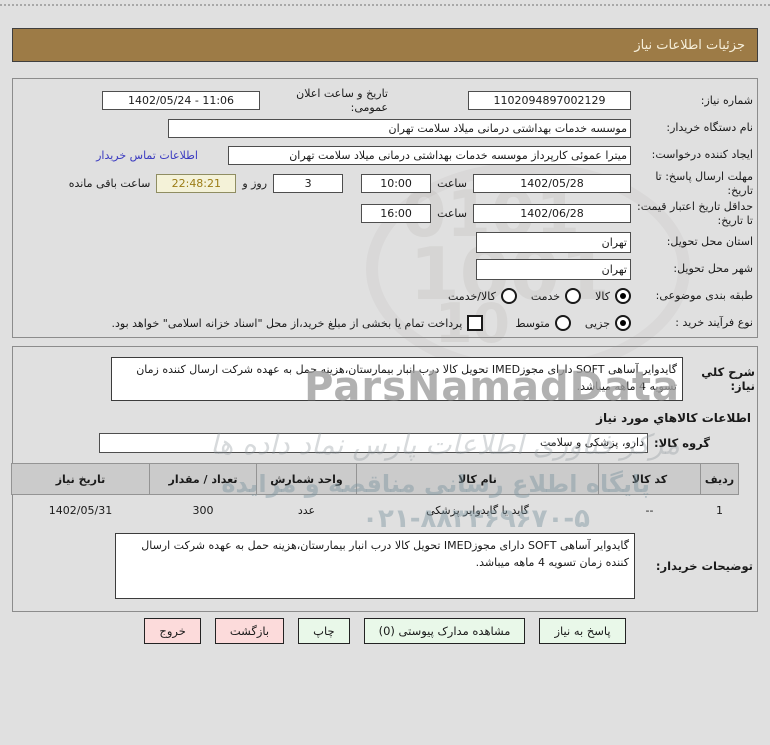  I want to click on col-header-name: نام کالا, so click(477, 479).